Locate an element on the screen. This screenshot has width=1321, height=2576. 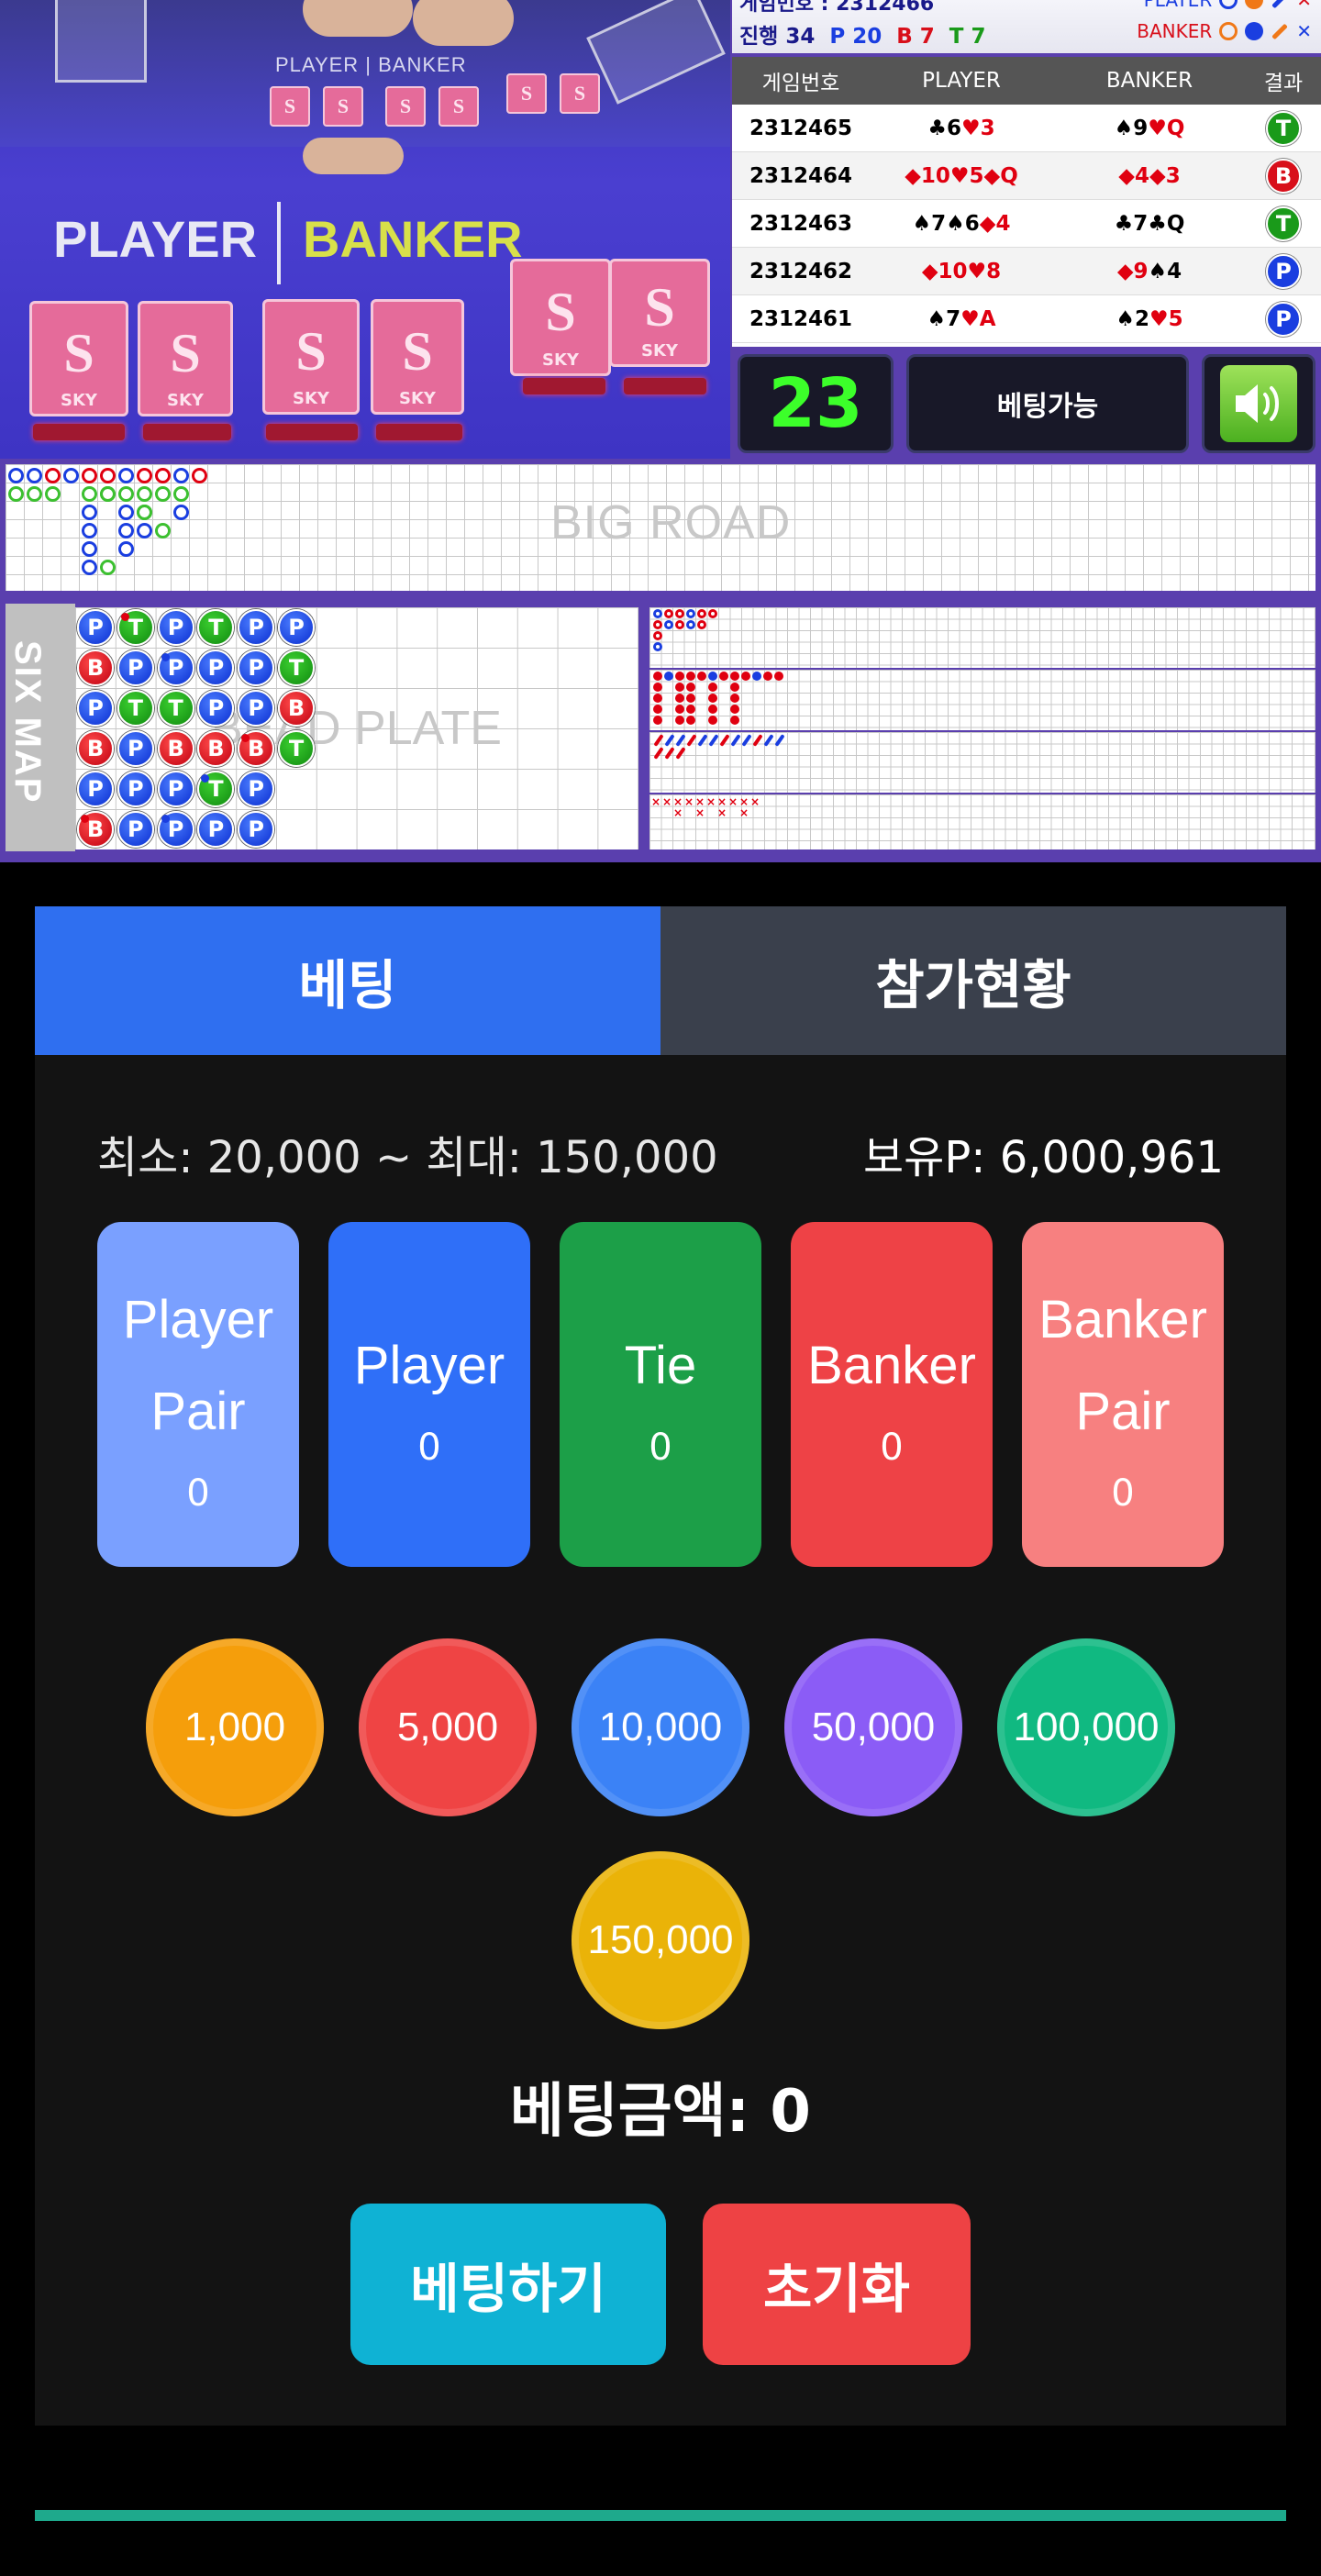
bet-banker: Banker 0 is located at coordinates (892, 1394).